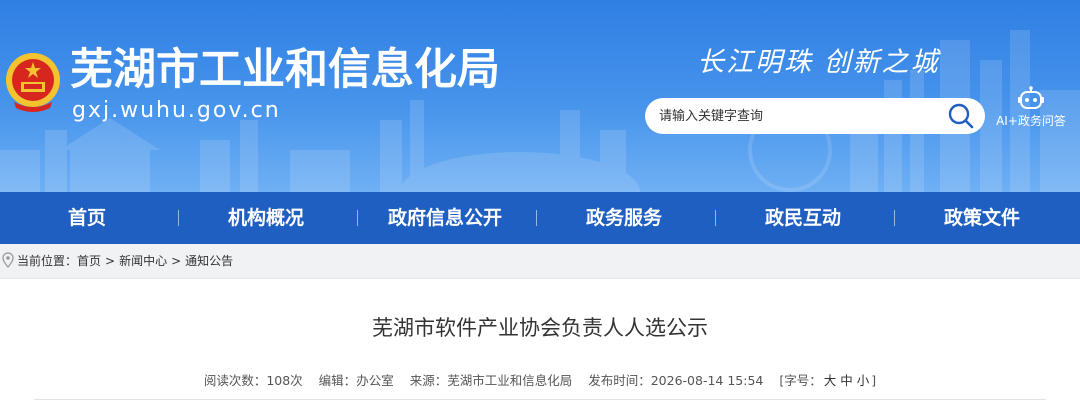 The width and height of the screenshot is (1080, 403). Describe the element at coordinates (540, 218) in the screenshot. I see `main-navigation: 首页 机构概况 政府信息公开 政务服务 政民互动 政策文件` at that location.